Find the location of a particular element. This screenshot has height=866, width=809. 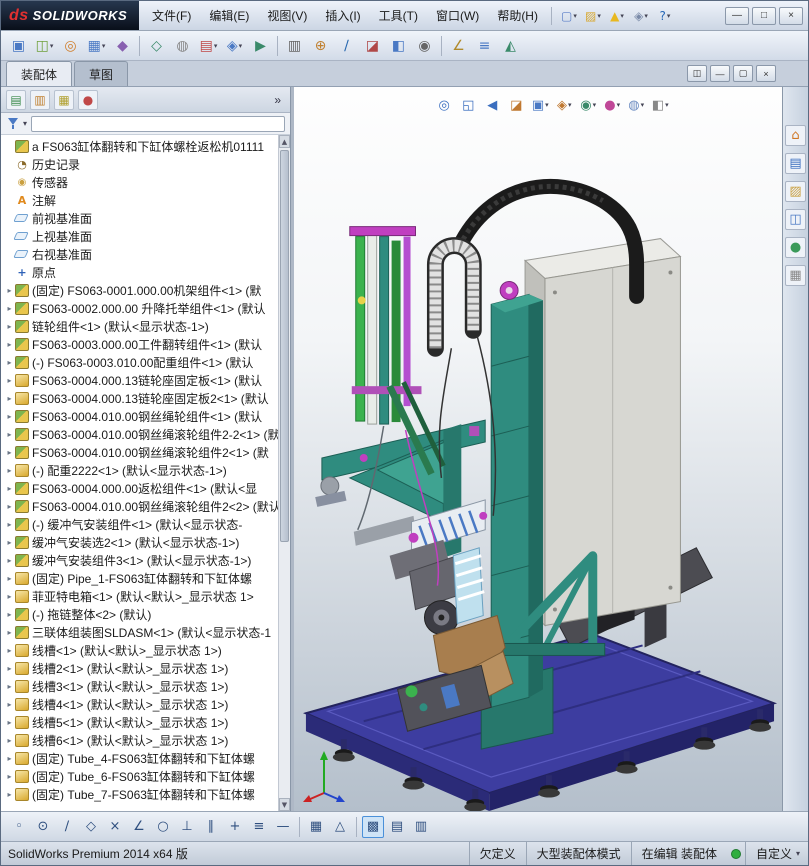

open-icon: ▨ ▾ is located at coordinates (593, 16).